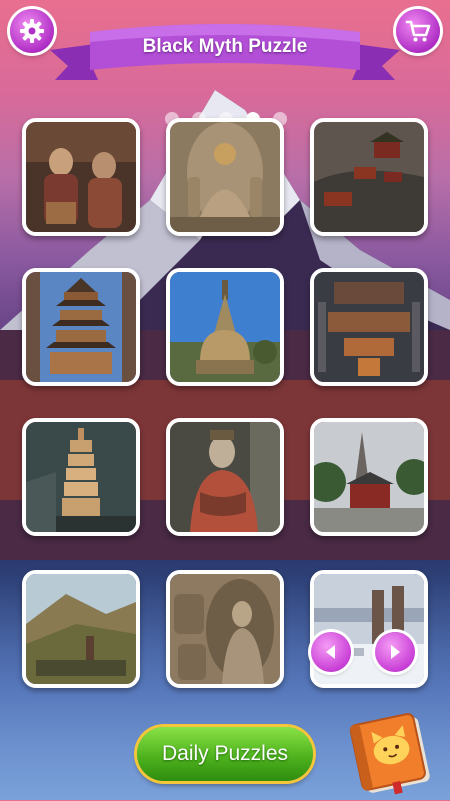 This screenshot has width=450, height=801. I want to click on puzzle-tile-wooden-pagoda, so click(81, 327).